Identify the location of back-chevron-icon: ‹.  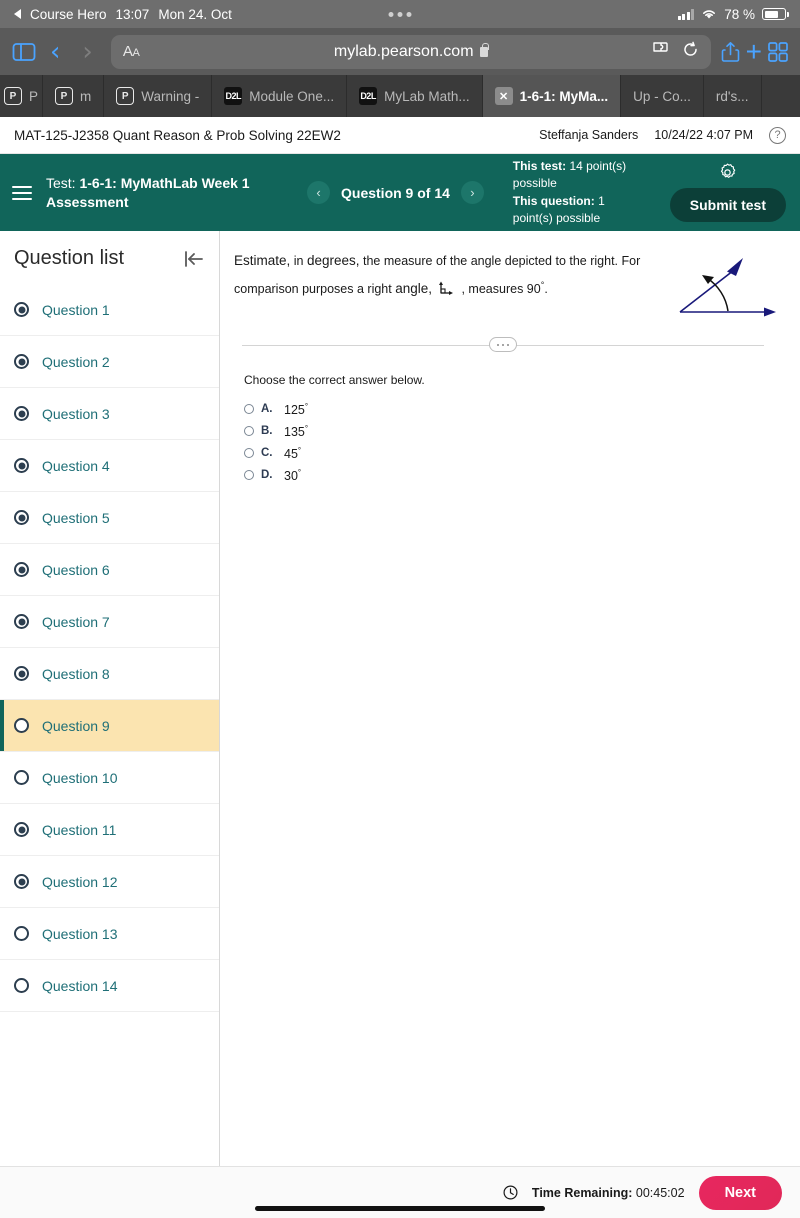
(55, 52).